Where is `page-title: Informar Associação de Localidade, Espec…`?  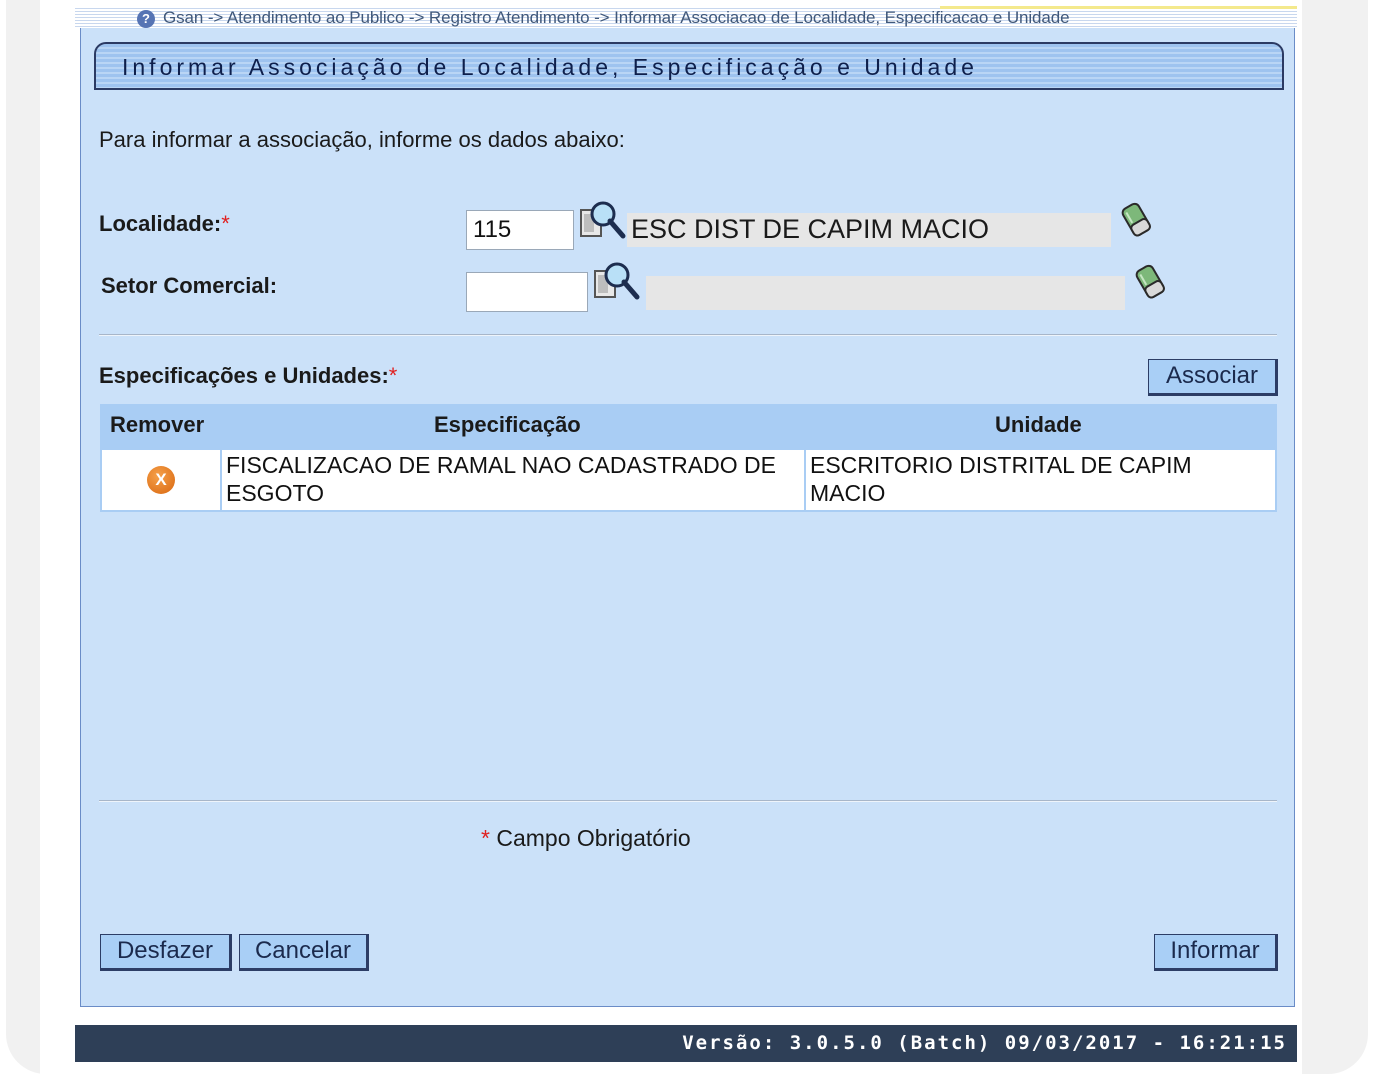 page-title: Informar Associação de Localidade, Espec… is located at coordinates (550, 67).